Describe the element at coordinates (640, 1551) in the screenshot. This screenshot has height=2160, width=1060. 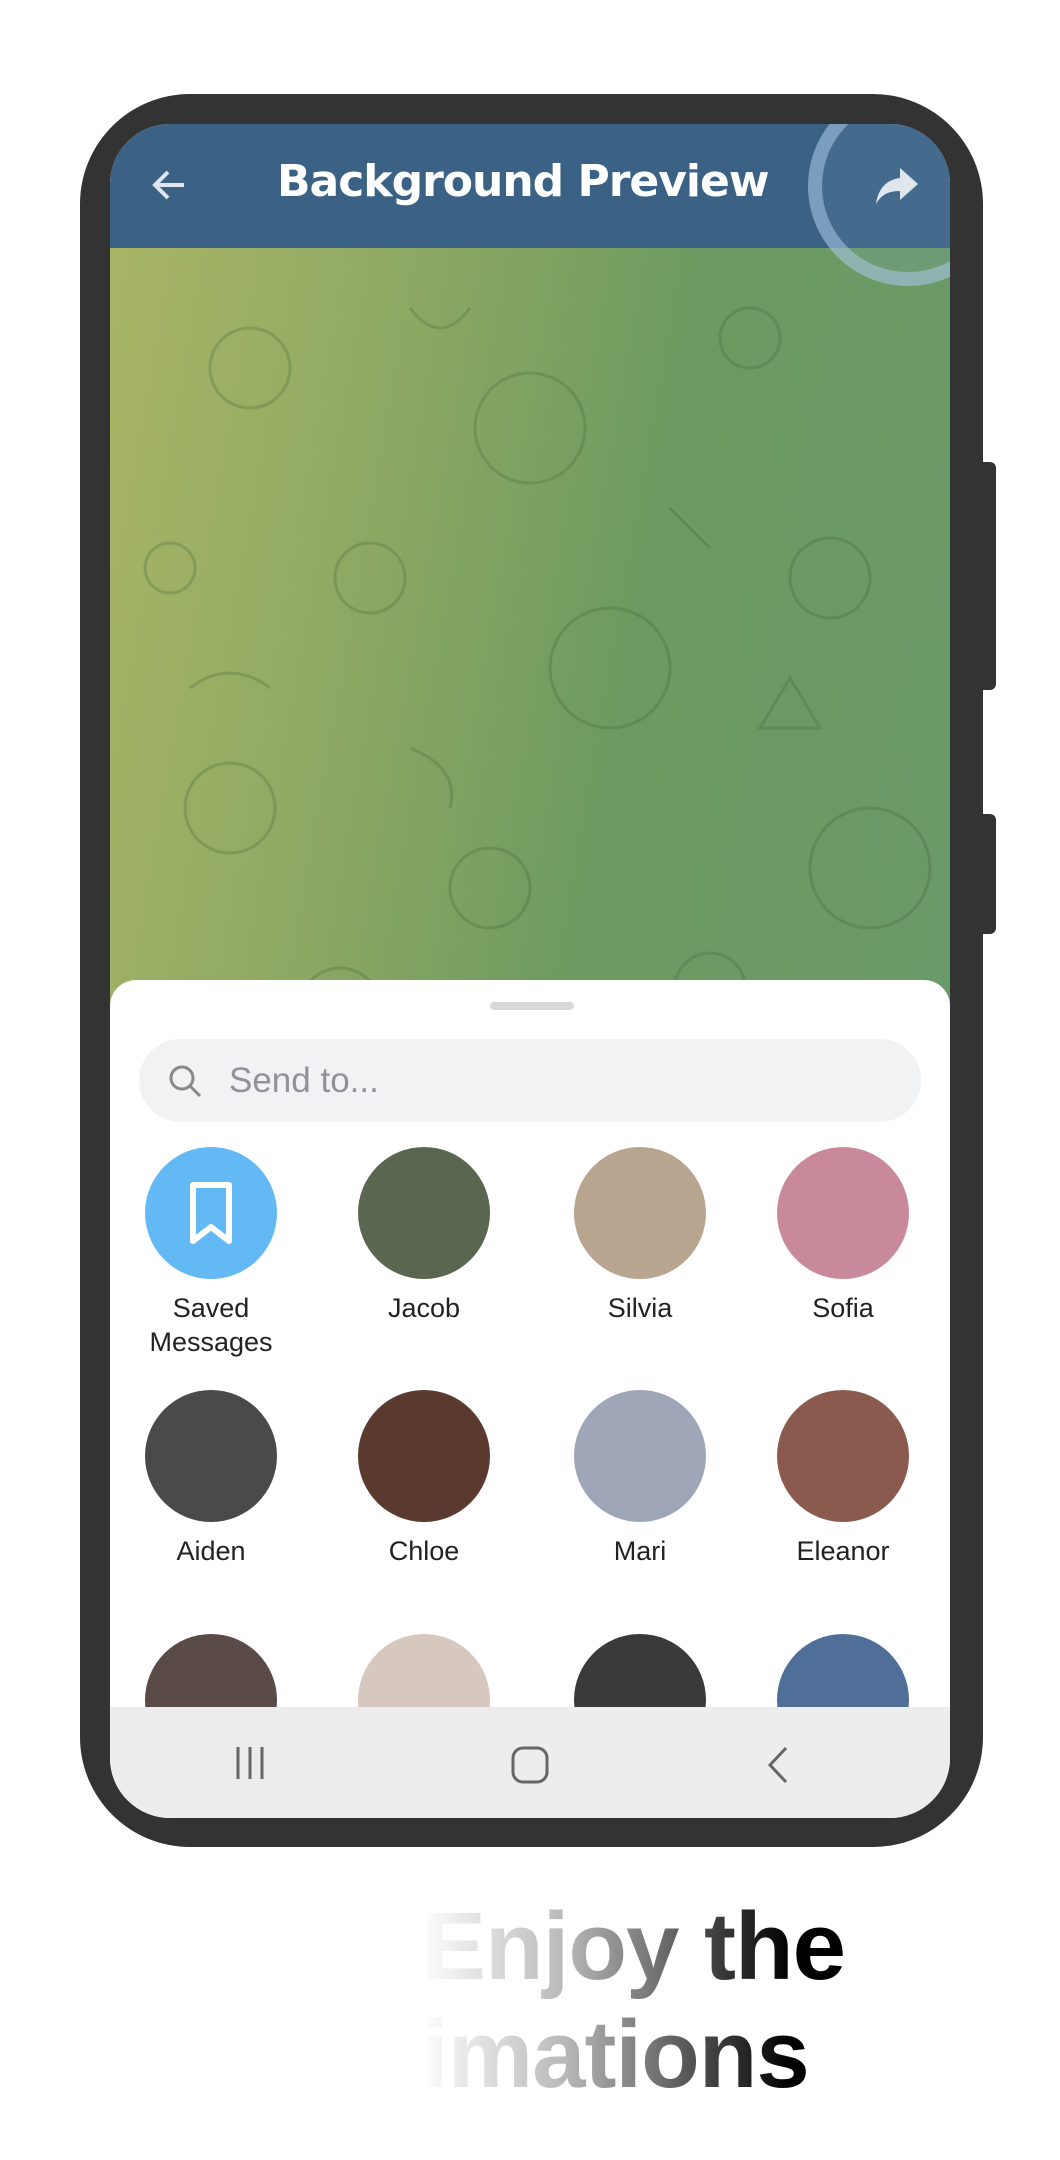
I see `contact-name: Mari` at that location.